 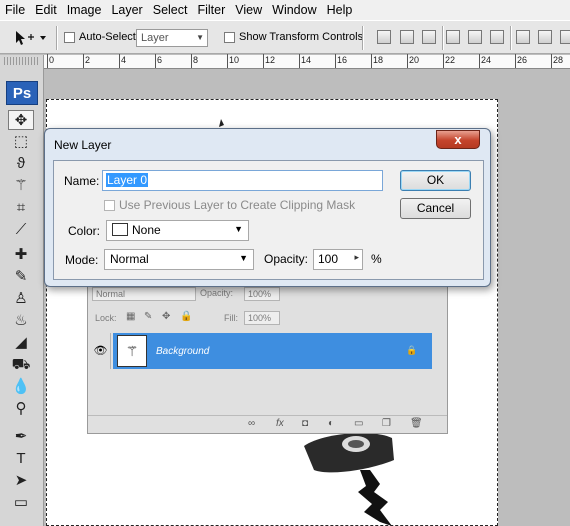 What do you see at coordinates (376, 259) in the screenshot?
I see `opacity-unit: %` at bounding box center [376, 259].